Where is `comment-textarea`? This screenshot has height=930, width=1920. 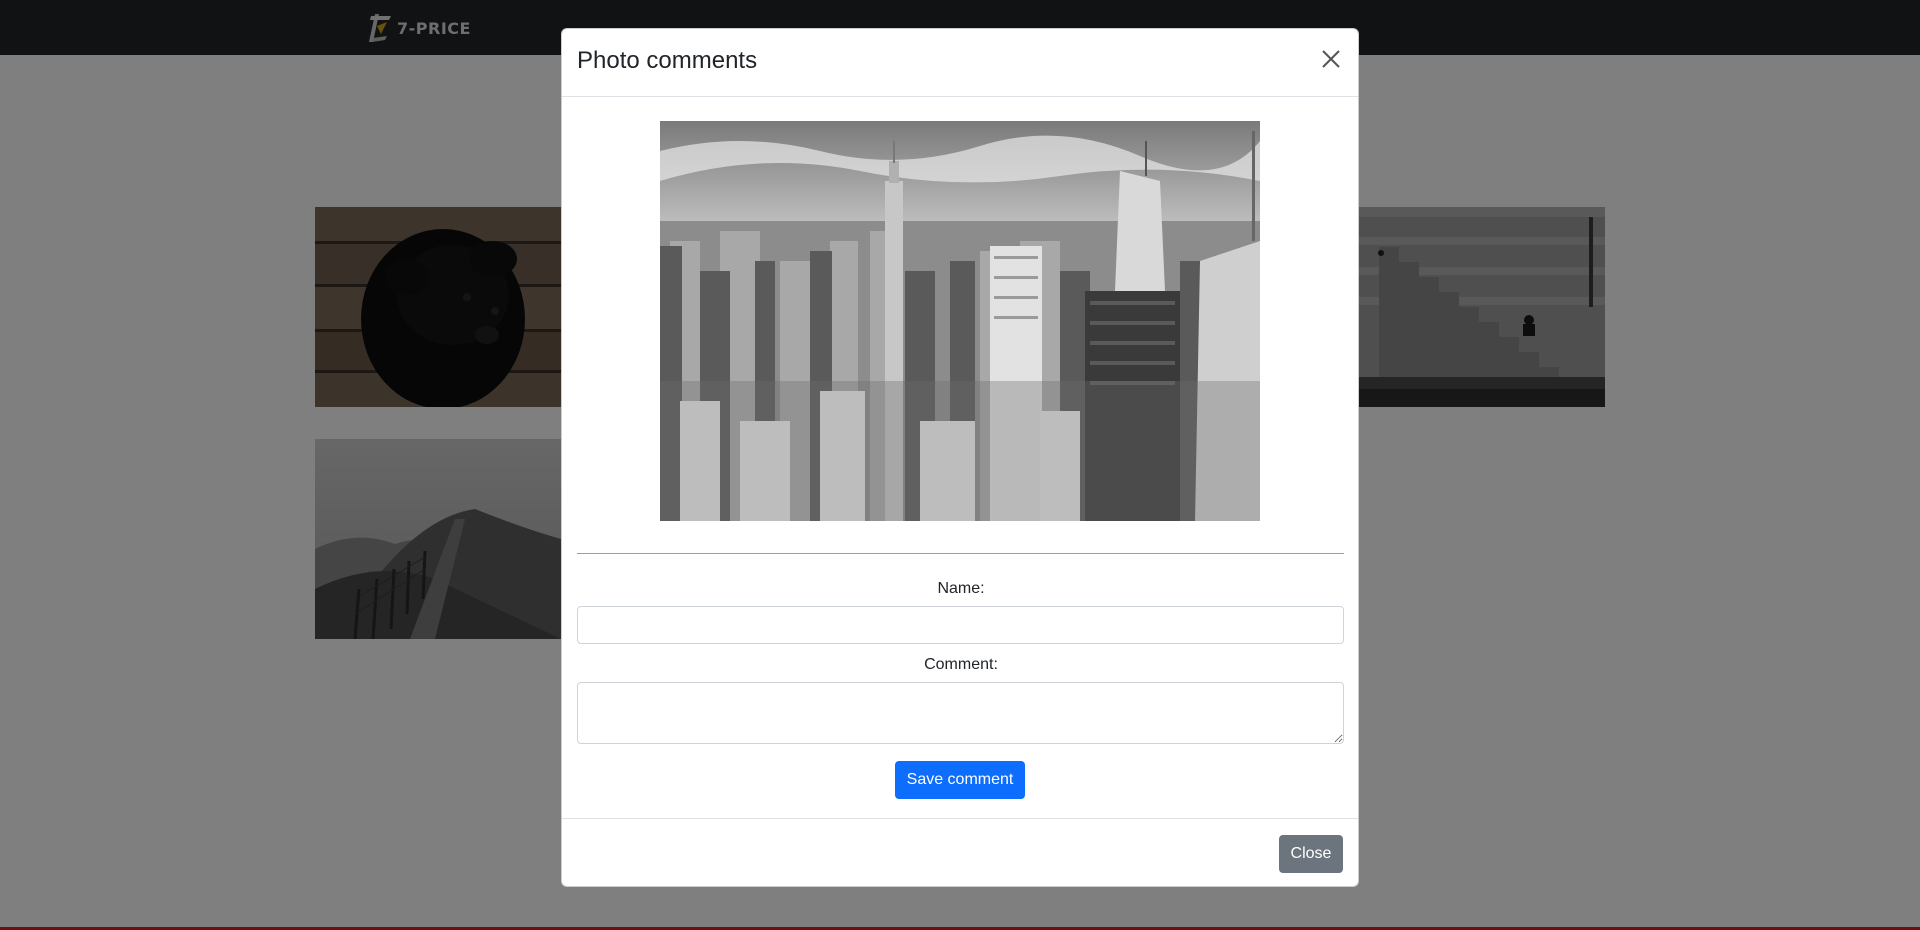
comment-textarea is located at coordinates (960, 713).